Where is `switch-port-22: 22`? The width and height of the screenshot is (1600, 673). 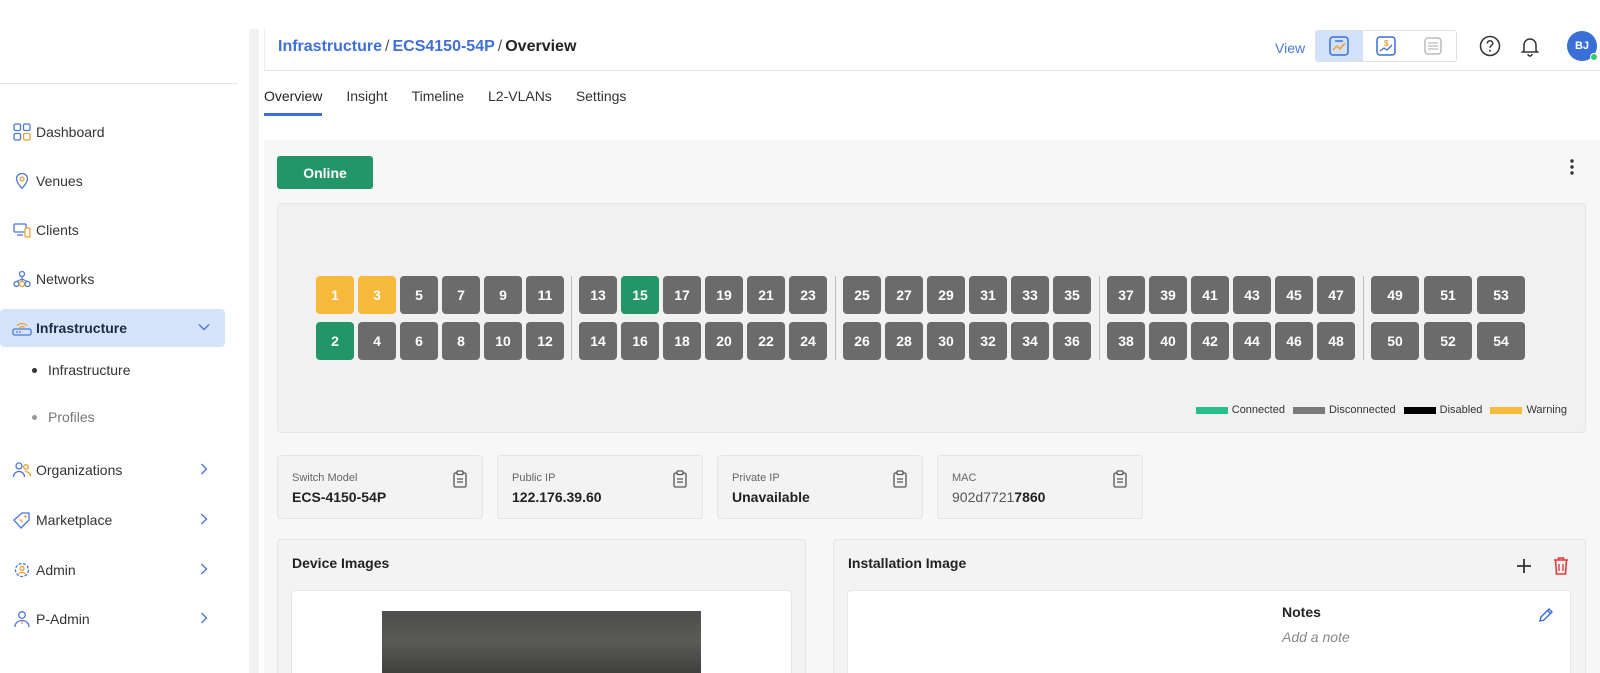 switch-port-22: 22 is located at coordinates (766, 341).